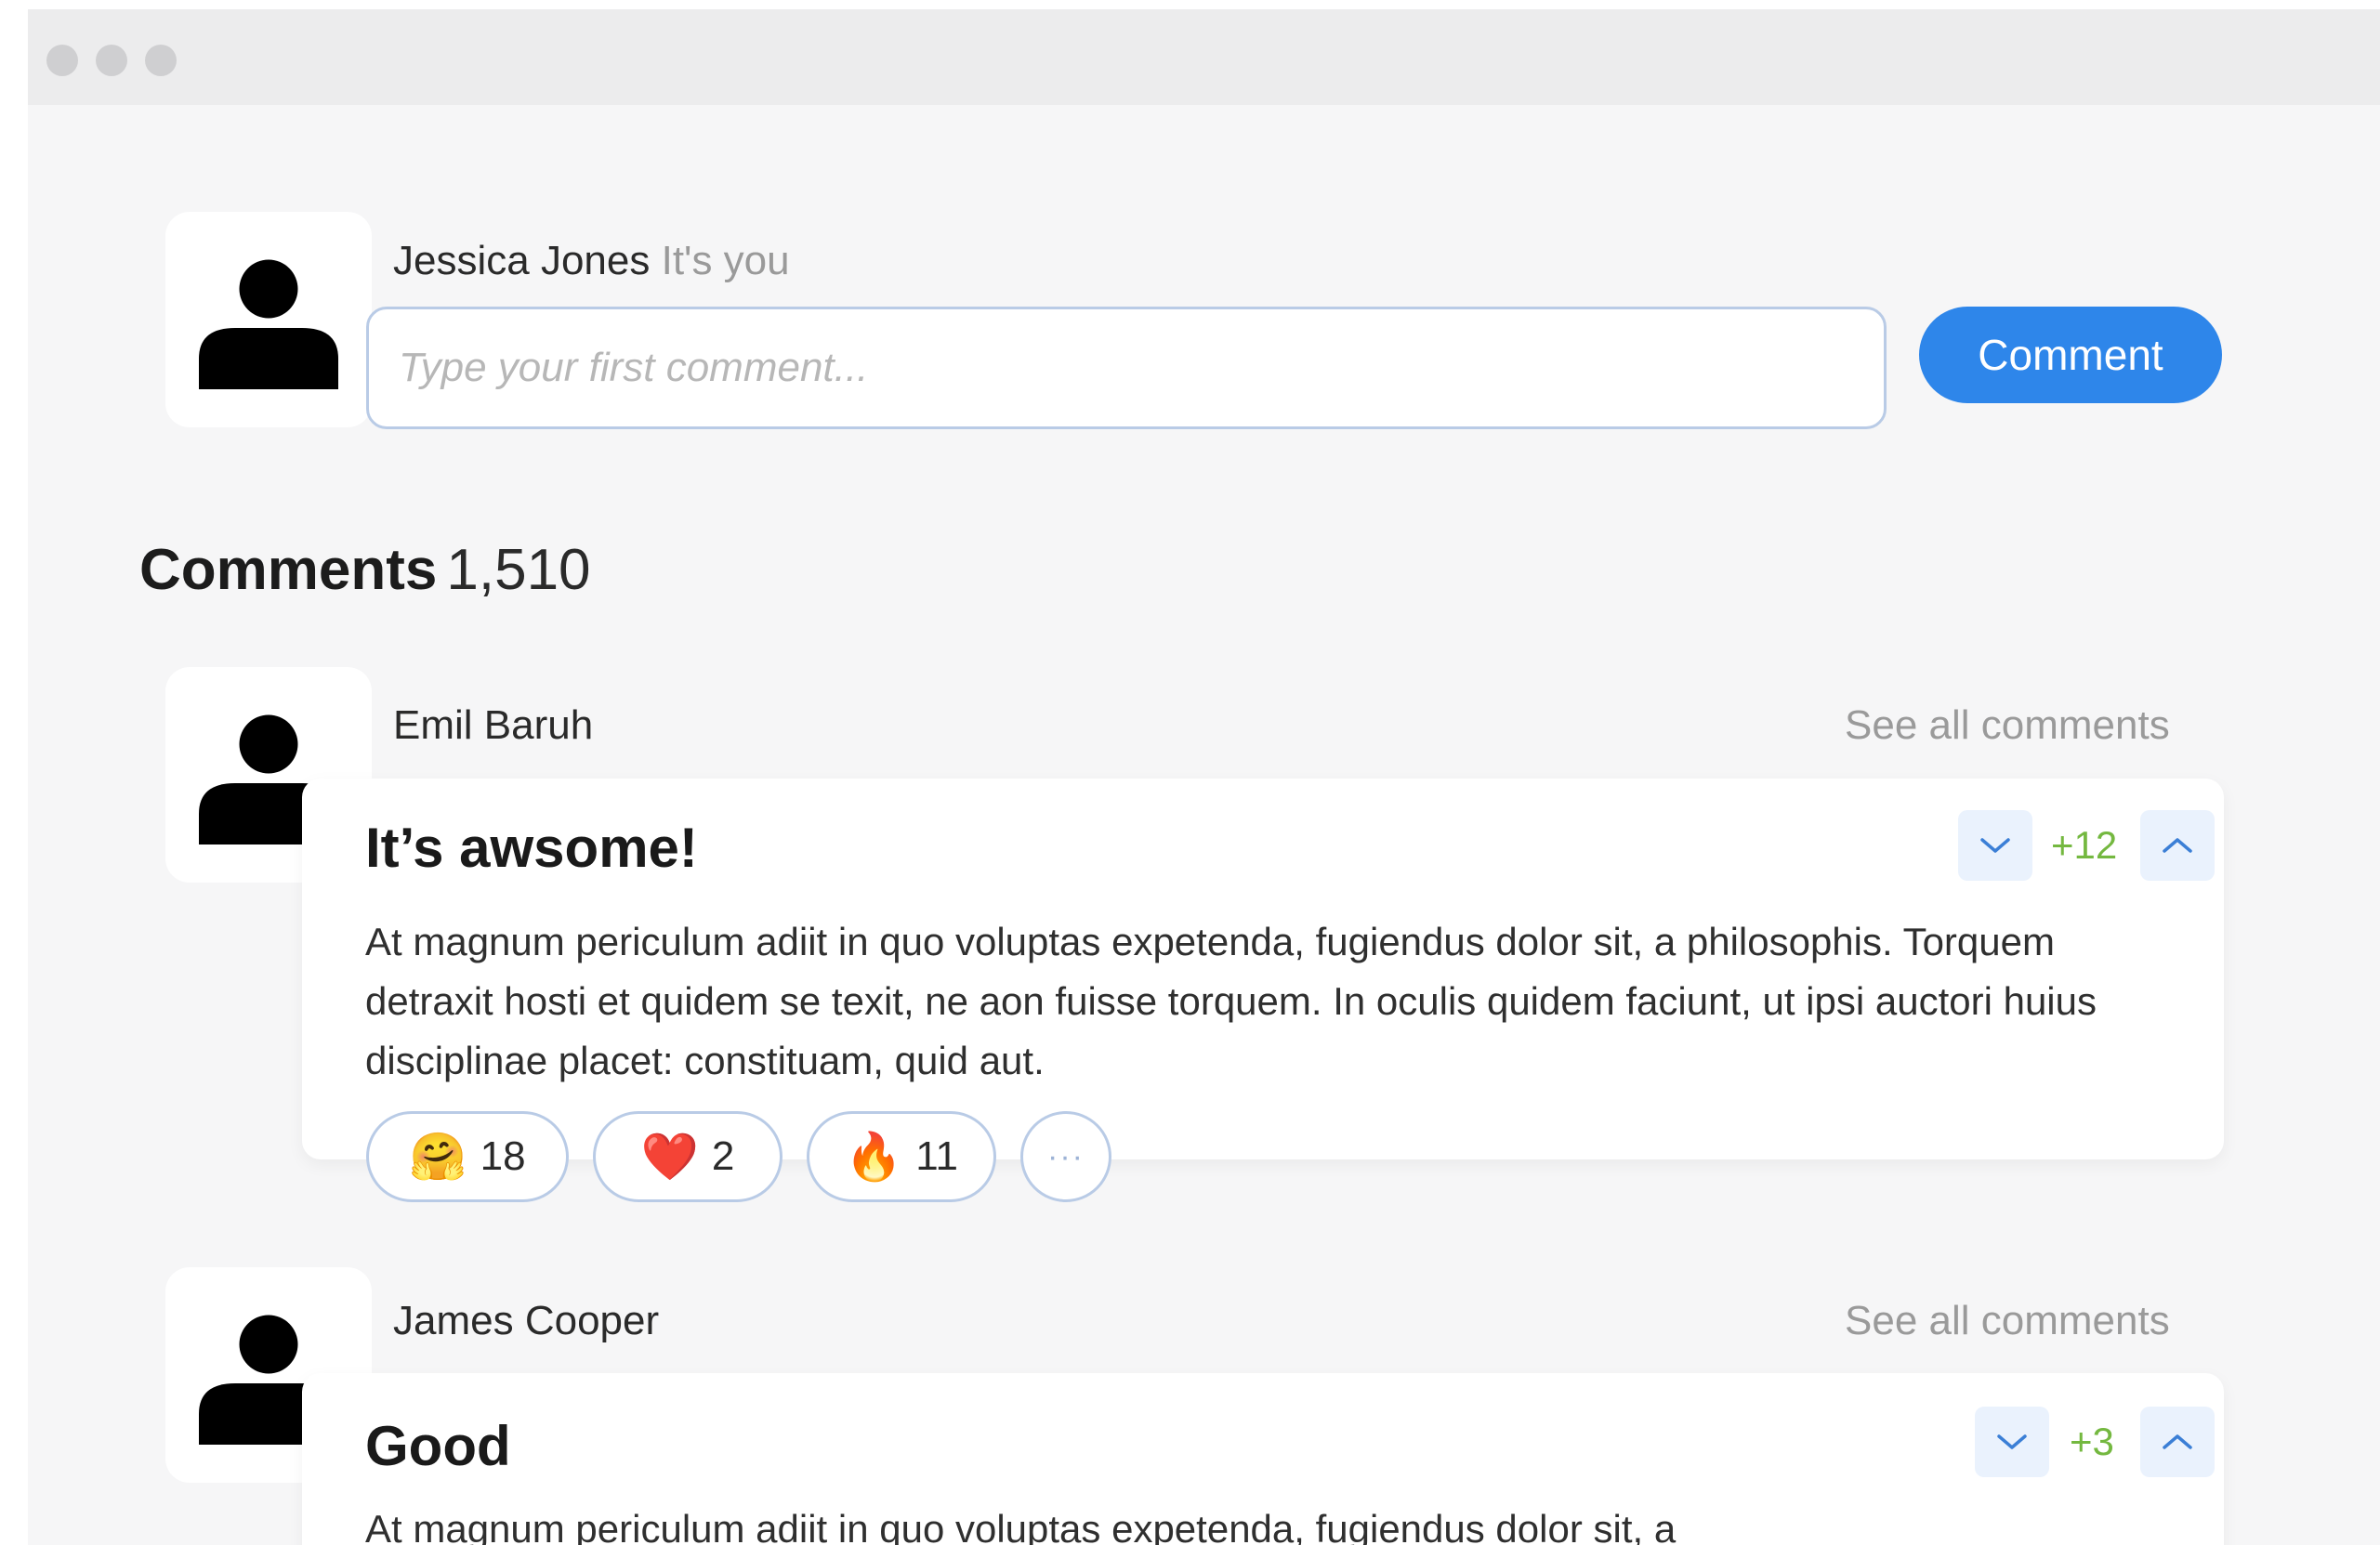 The width and height of the screenshot is (2380, 1545). Describe the element at coordinates (1204, 57) in the screenshot. I see `title-bar` at that location.